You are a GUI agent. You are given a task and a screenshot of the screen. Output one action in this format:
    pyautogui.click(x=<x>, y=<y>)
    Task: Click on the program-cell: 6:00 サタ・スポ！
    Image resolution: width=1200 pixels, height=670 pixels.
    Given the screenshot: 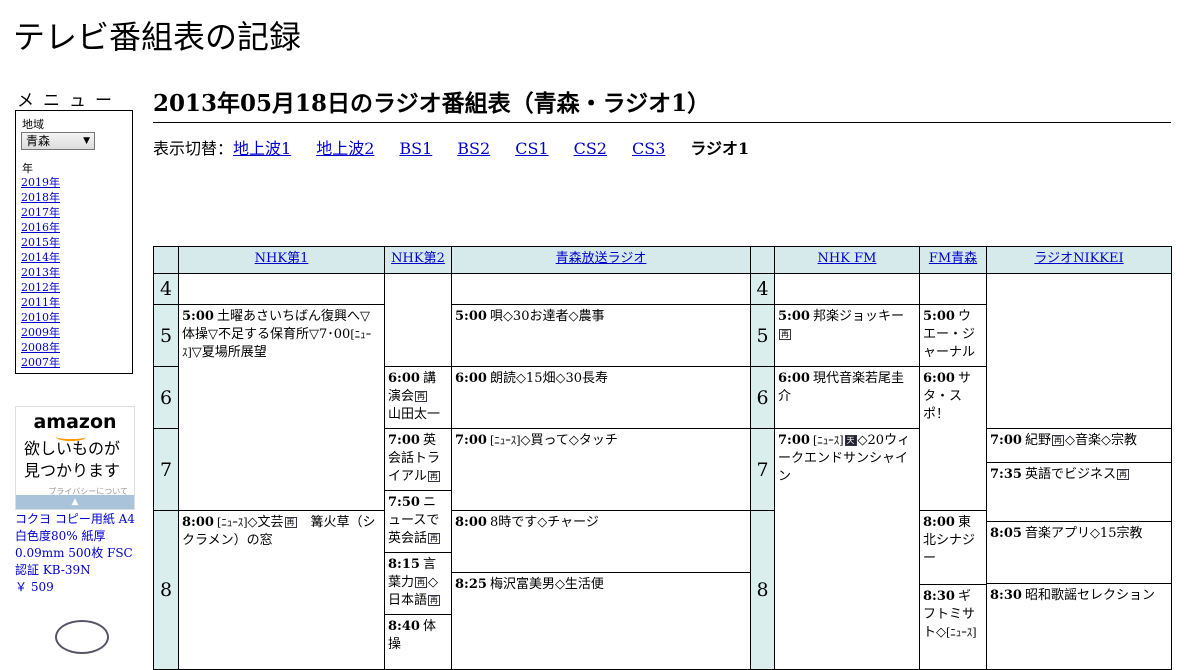 What is the action you would take?
    pyautogui.click(x=953, y=438)
    